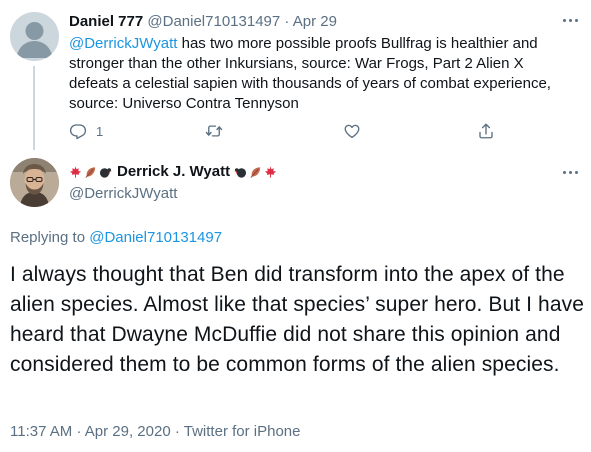 The height and width of the screenshot is (452, 591). Describe the element at coordinates (106, 21) in the screenshot. I see `display-name: Daniel 777` at that location.